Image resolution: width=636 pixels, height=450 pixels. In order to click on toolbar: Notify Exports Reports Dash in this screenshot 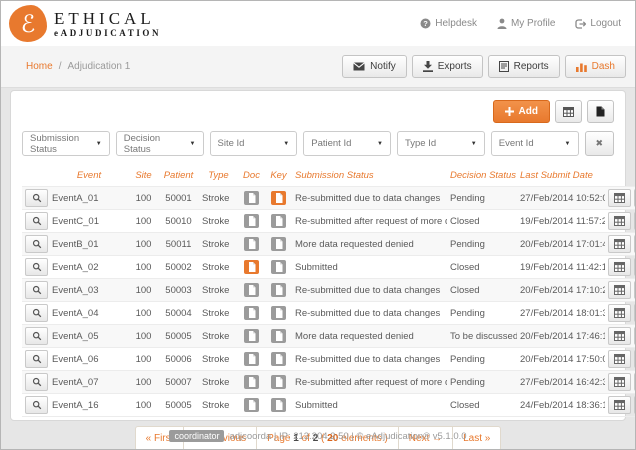, I will do `click(484, 66)`.